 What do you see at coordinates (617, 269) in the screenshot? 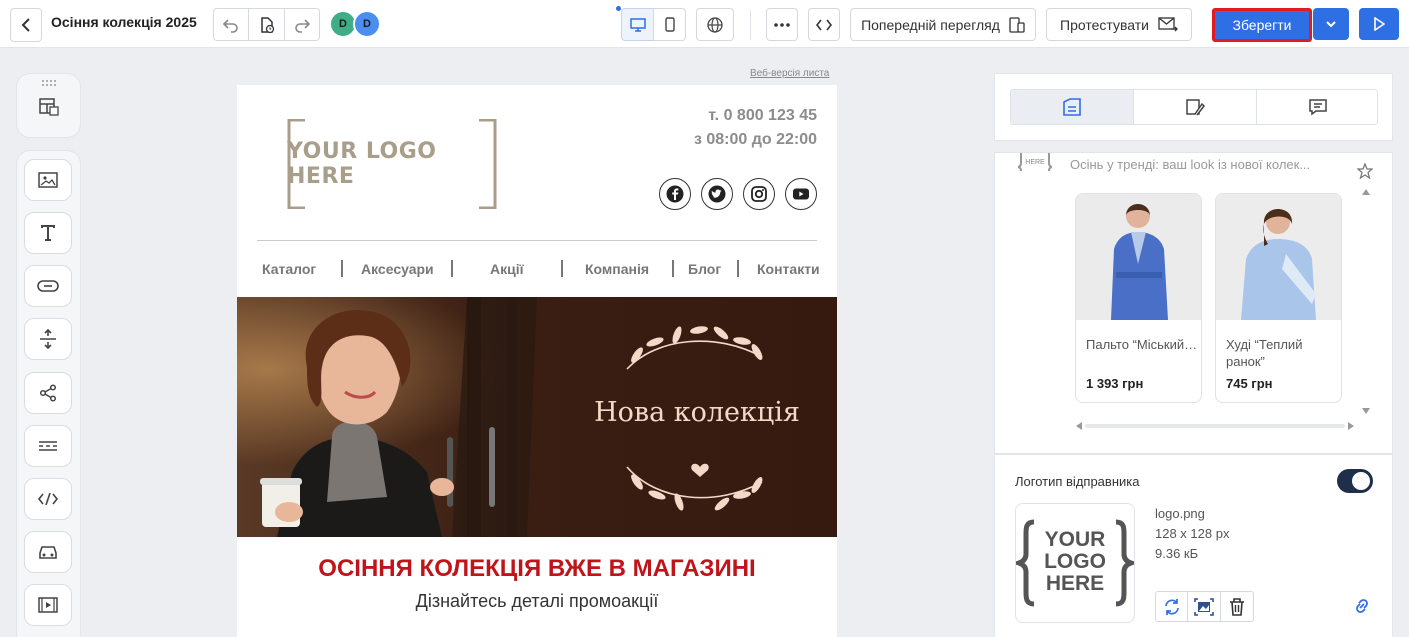
I see `nav-link-company: Компанія` at bounding box center [617, 269].